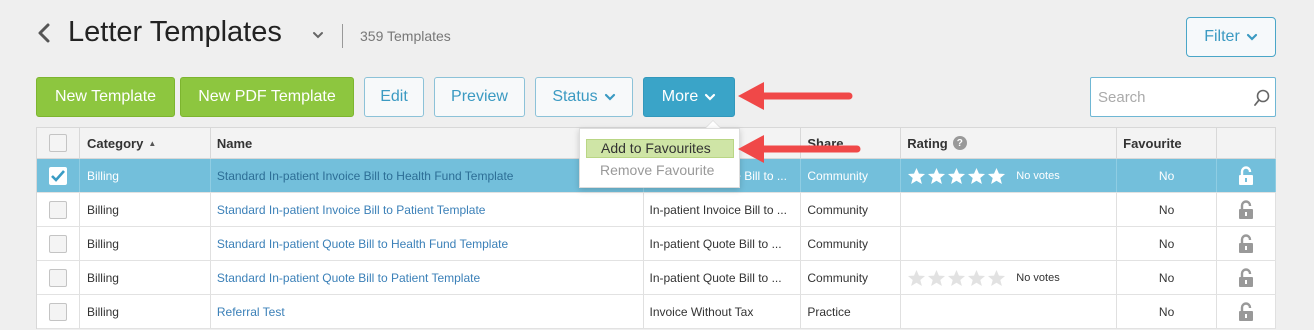  What do you see at coordinates (405, 36) in the screenshot?
I see `template-count: 359 Templates` at bounding box center [405, 36].